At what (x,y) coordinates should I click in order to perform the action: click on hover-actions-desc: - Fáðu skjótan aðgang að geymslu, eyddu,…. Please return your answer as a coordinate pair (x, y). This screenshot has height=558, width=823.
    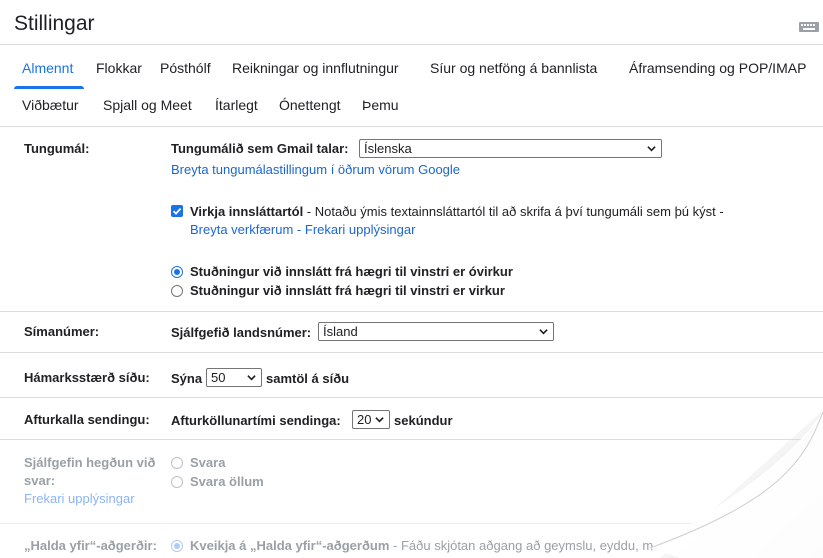
    Looking at the image, I should click on (521, 545).